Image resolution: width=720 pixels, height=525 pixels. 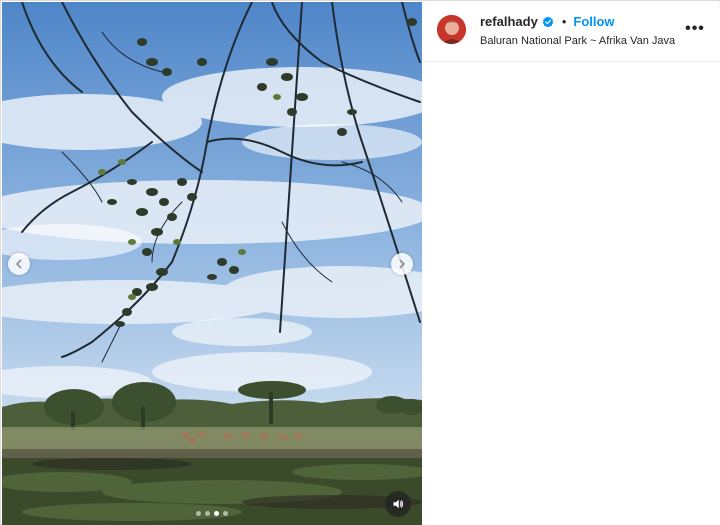 I want to click on follow-button: Follow, so click(x=593, y=22).